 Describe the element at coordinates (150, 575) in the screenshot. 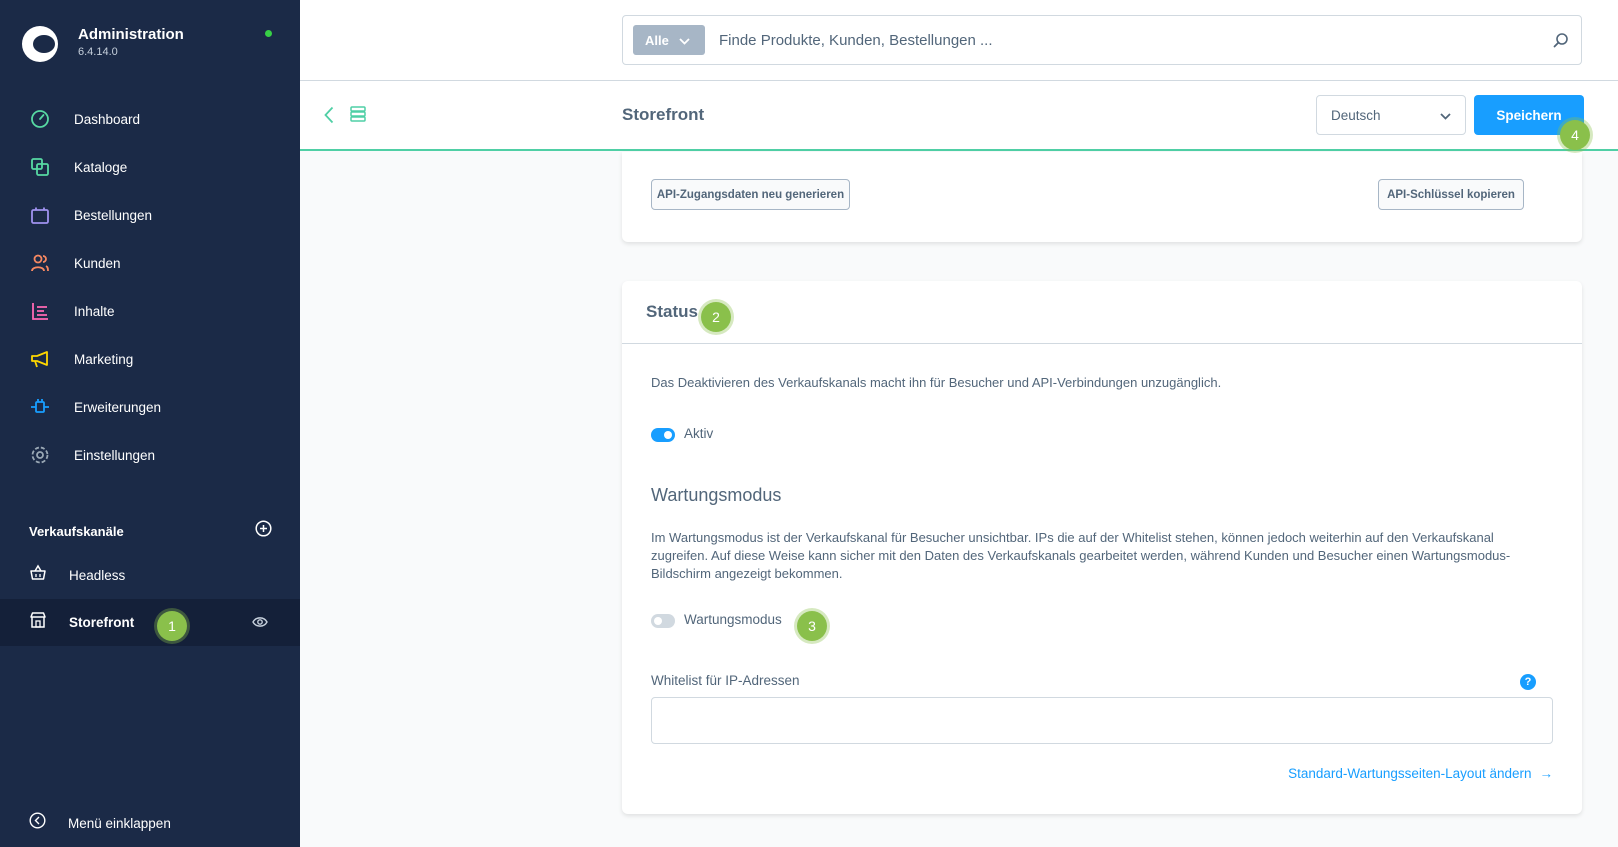

I see `sales-channel-headless: Headless` at that location.